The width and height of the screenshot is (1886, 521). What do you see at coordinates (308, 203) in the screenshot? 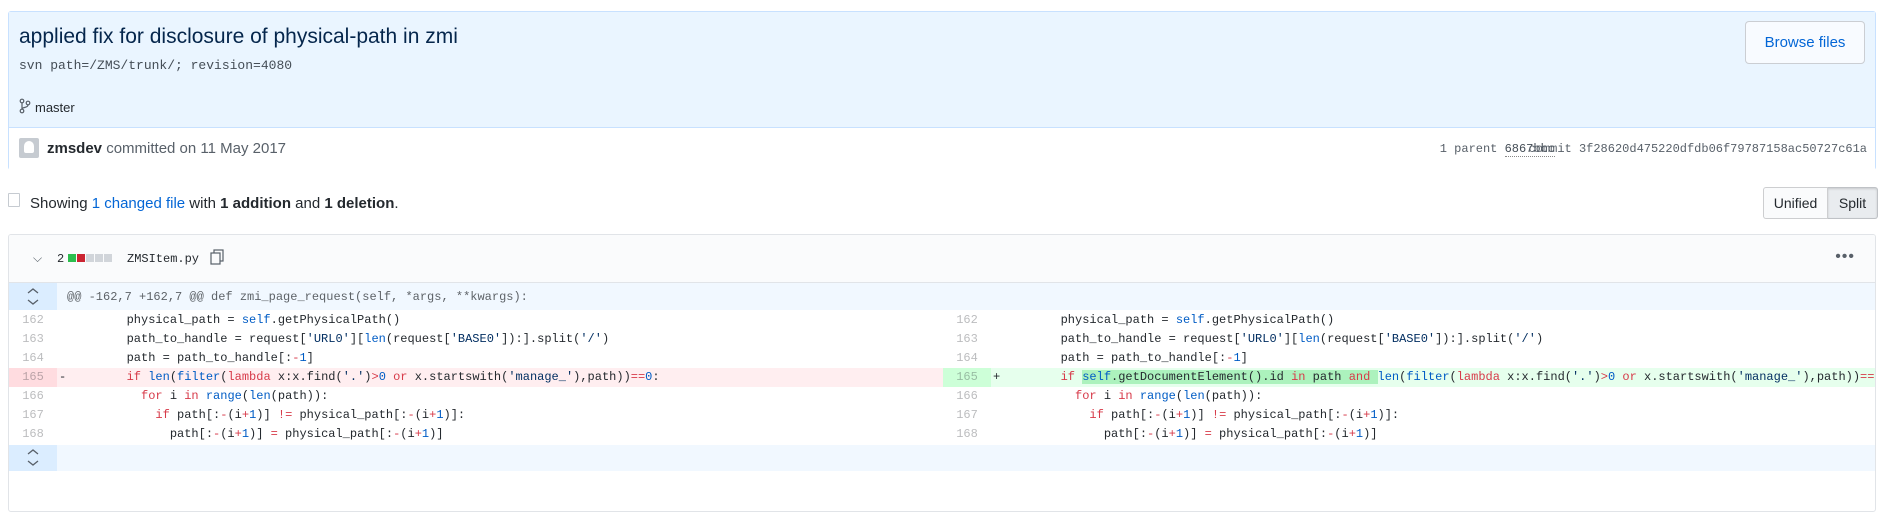
I see `toc-and: and` at bounding box center [308, 203].